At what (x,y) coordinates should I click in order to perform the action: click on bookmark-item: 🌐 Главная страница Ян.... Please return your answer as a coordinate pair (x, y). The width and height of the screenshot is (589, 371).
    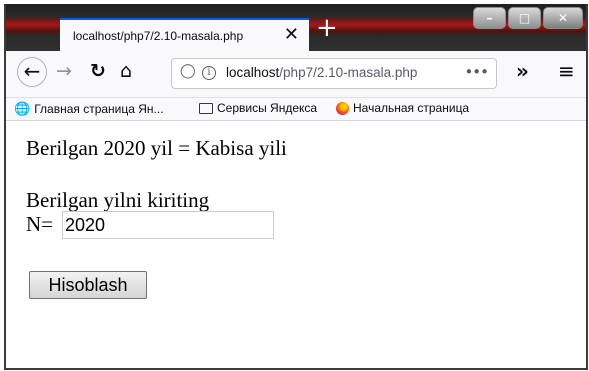
    Looking at the image, I should click on (89, 109).